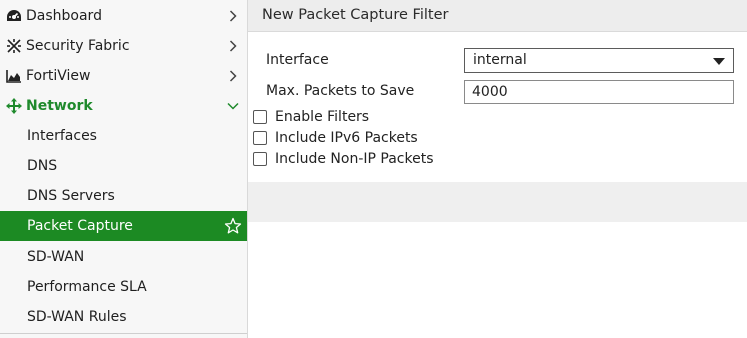 The width and height of the screenshot is (747, 338). Describe the element at coordinates (58, 76) in the screenshot. I see `sidebar-item-label: FortiView` at that location.